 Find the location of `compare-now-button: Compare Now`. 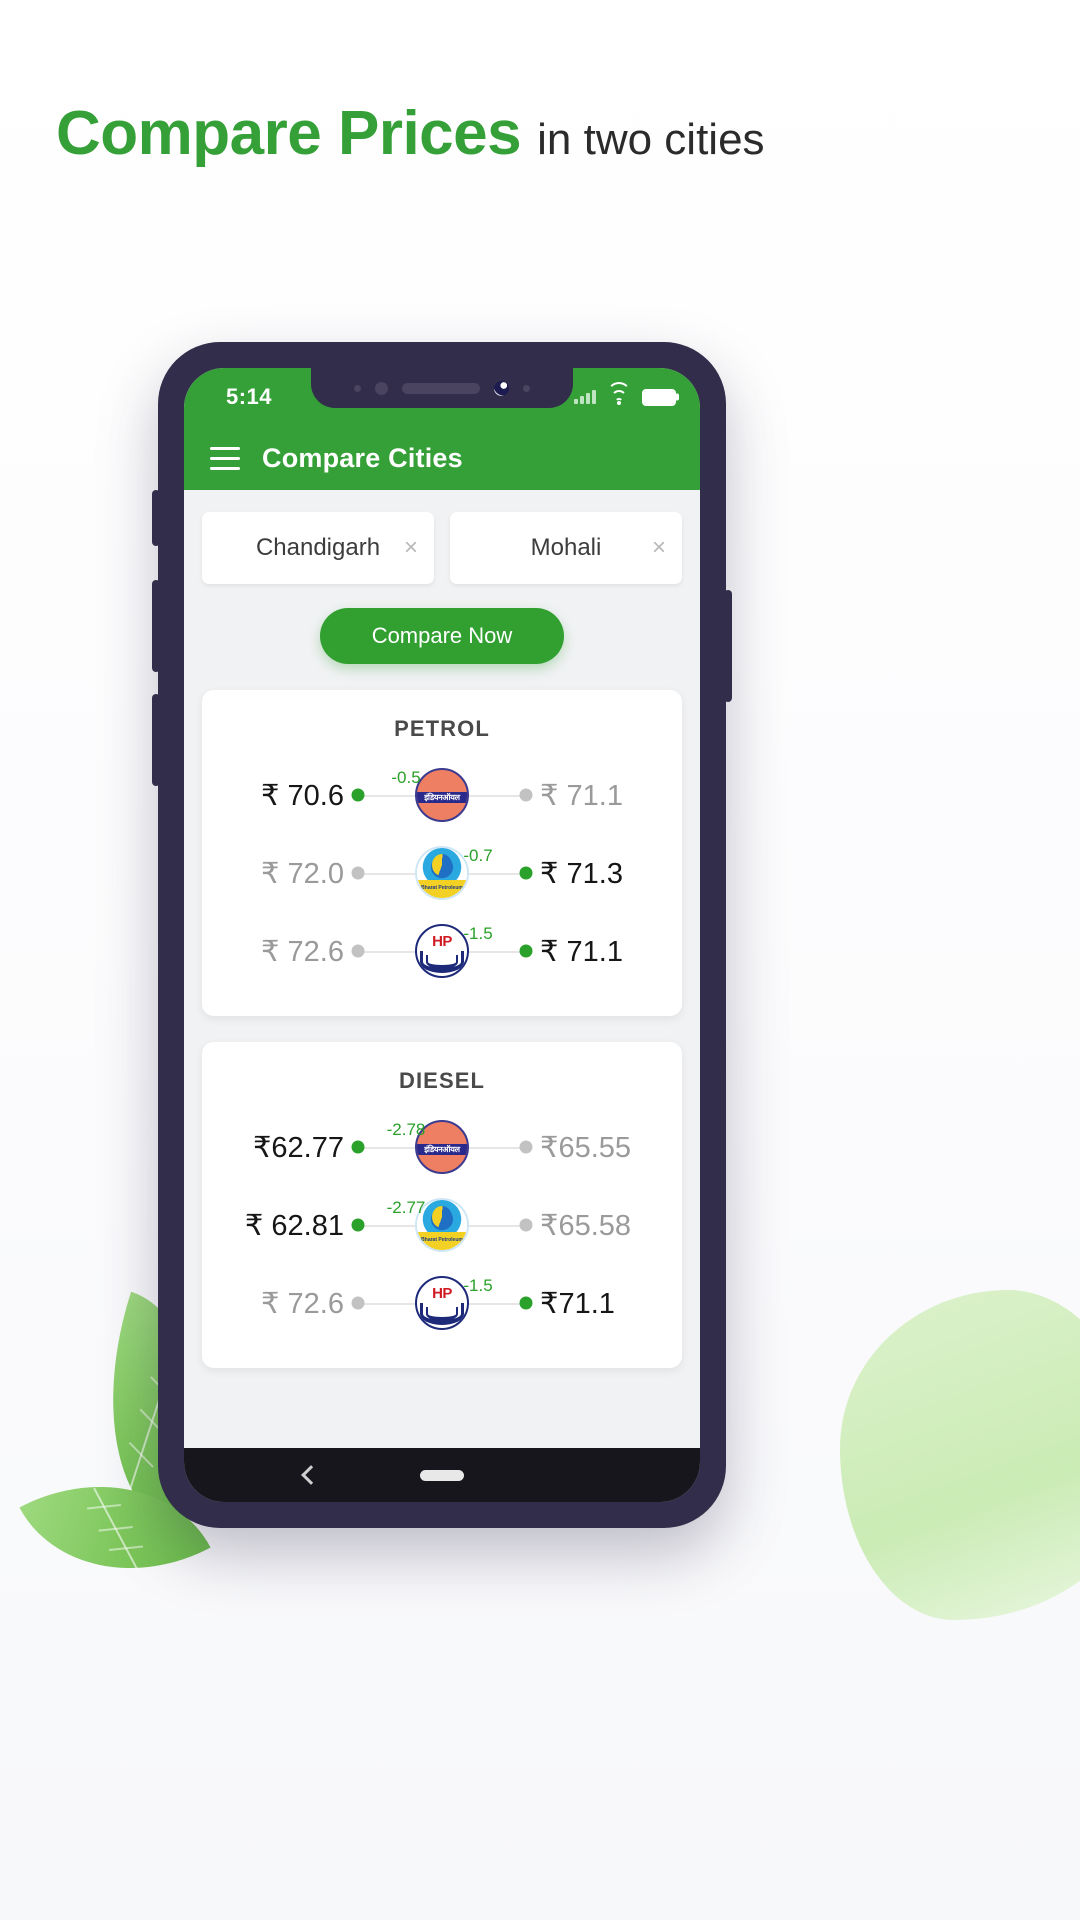

compare-now-button: Compare Now is located at coordinates (442, 636).